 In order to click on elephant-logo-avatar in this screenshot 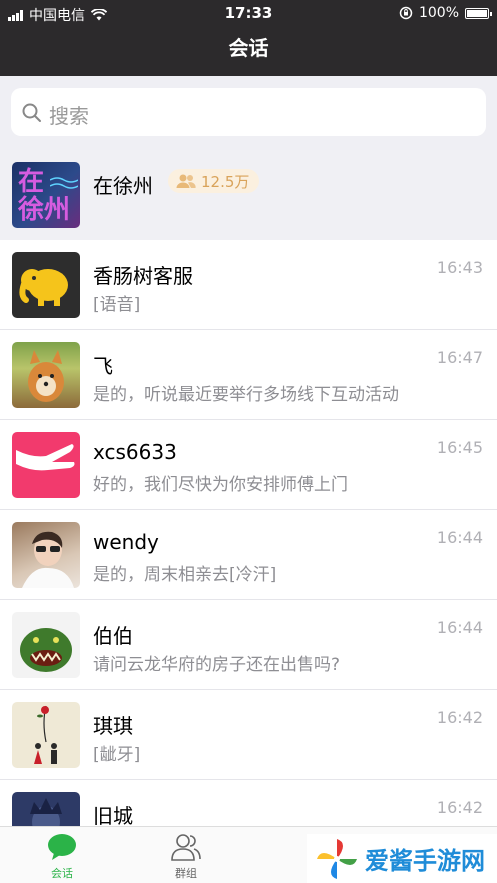, I will do `click(46, 285)`.